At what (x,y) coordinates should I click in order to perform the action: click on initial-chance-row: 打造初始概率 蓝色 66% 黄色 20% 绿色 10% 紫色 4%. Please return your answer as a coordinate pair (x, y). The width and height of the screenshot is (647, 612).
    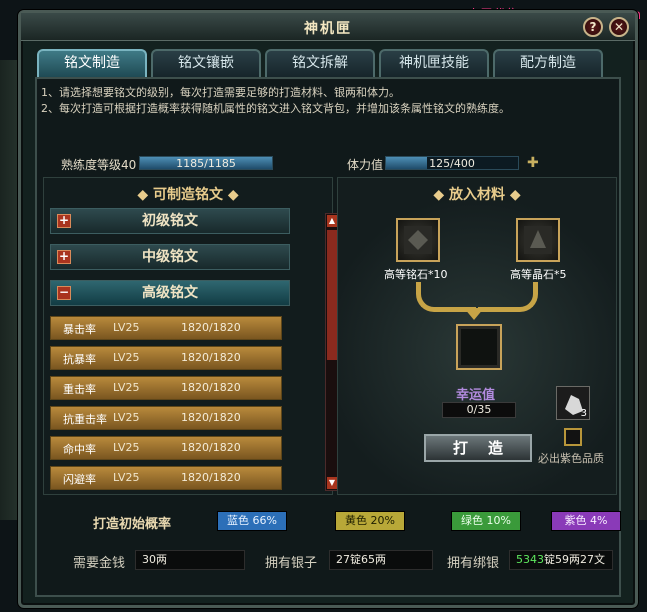
    Looking at the image, I should click on (332, 521).